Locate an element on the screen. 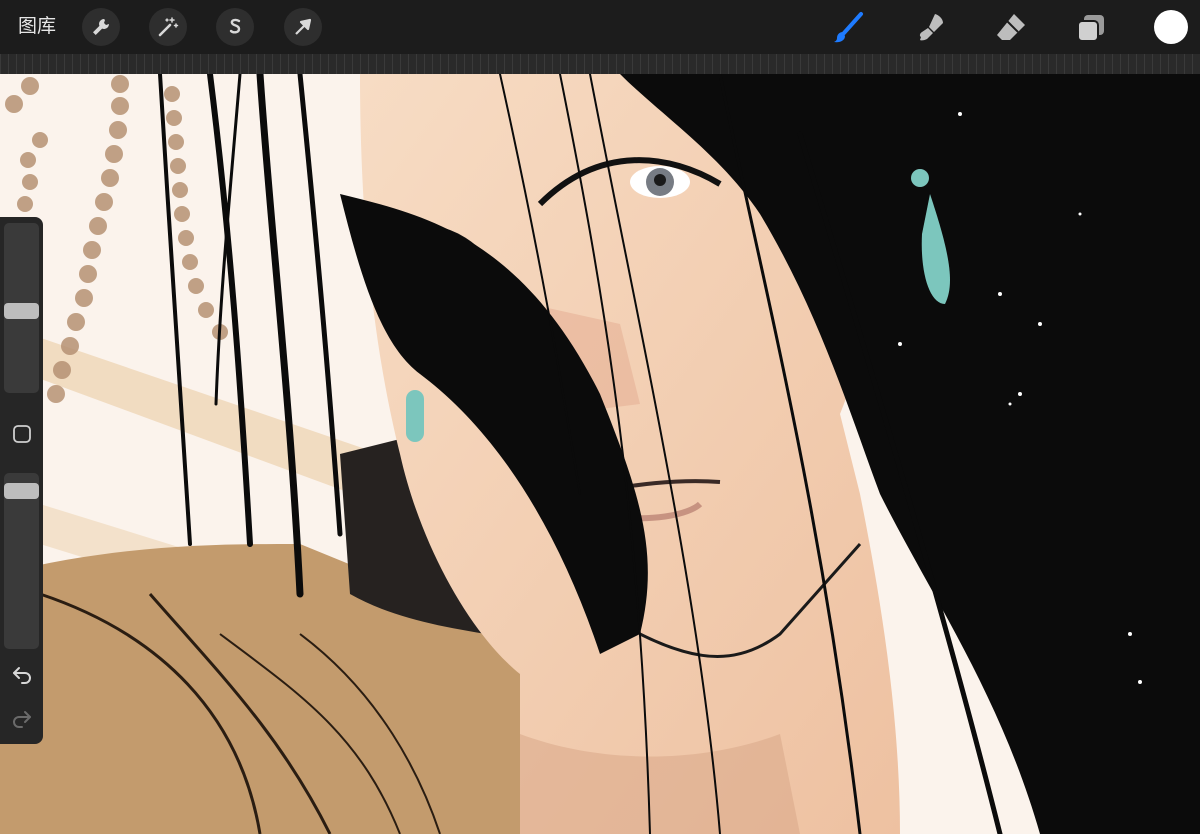 This screenshot has width=1200, height=834. left-sidebar is located at coordinates (21, 480).